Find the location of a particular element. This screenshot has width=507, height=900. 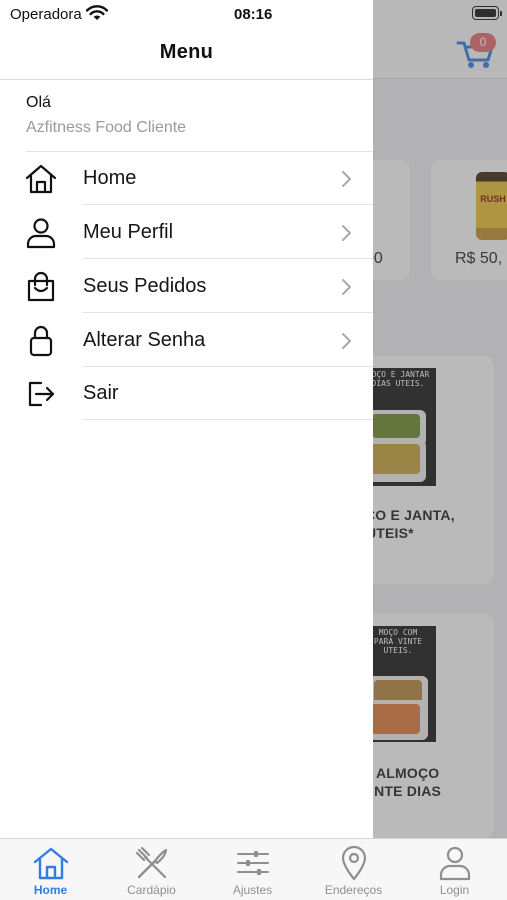

tab-home: Home is located at coordinates (50, 869).